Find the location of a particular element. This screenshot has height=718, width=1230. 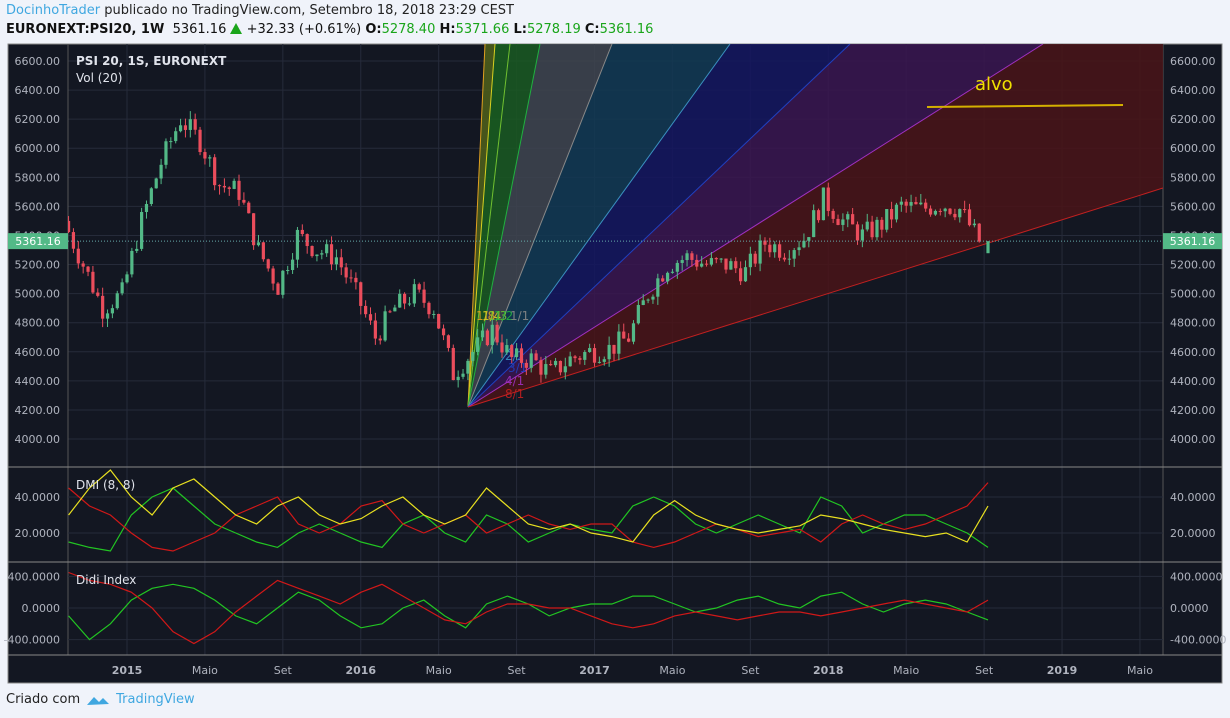

left-price-tick: 6400.00 is located at coordinates (38, 90).